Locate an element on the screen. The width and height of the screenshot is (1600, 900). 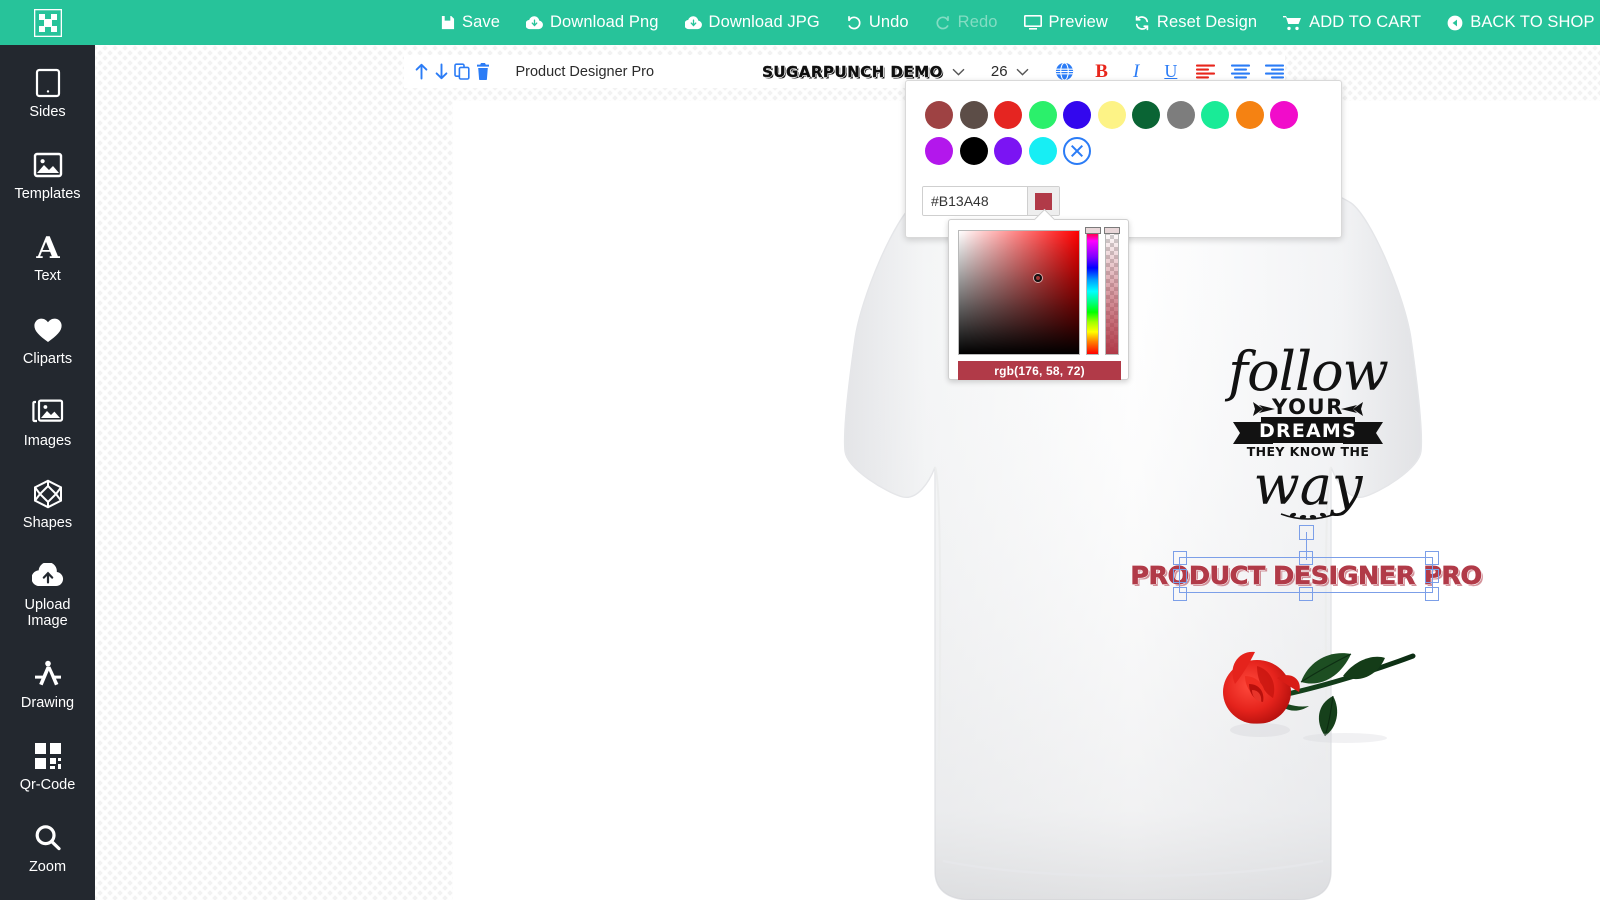
align-center-icon is located at coordinates (1240, 71).